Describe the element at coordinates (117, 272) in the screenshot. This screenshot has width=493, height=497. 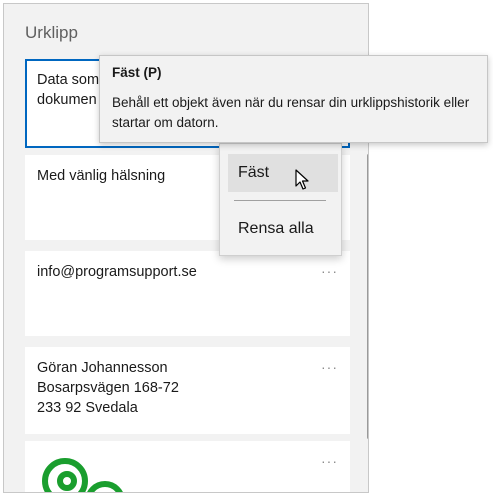
I see `item-text-line: info@programsupport.se` at that location.